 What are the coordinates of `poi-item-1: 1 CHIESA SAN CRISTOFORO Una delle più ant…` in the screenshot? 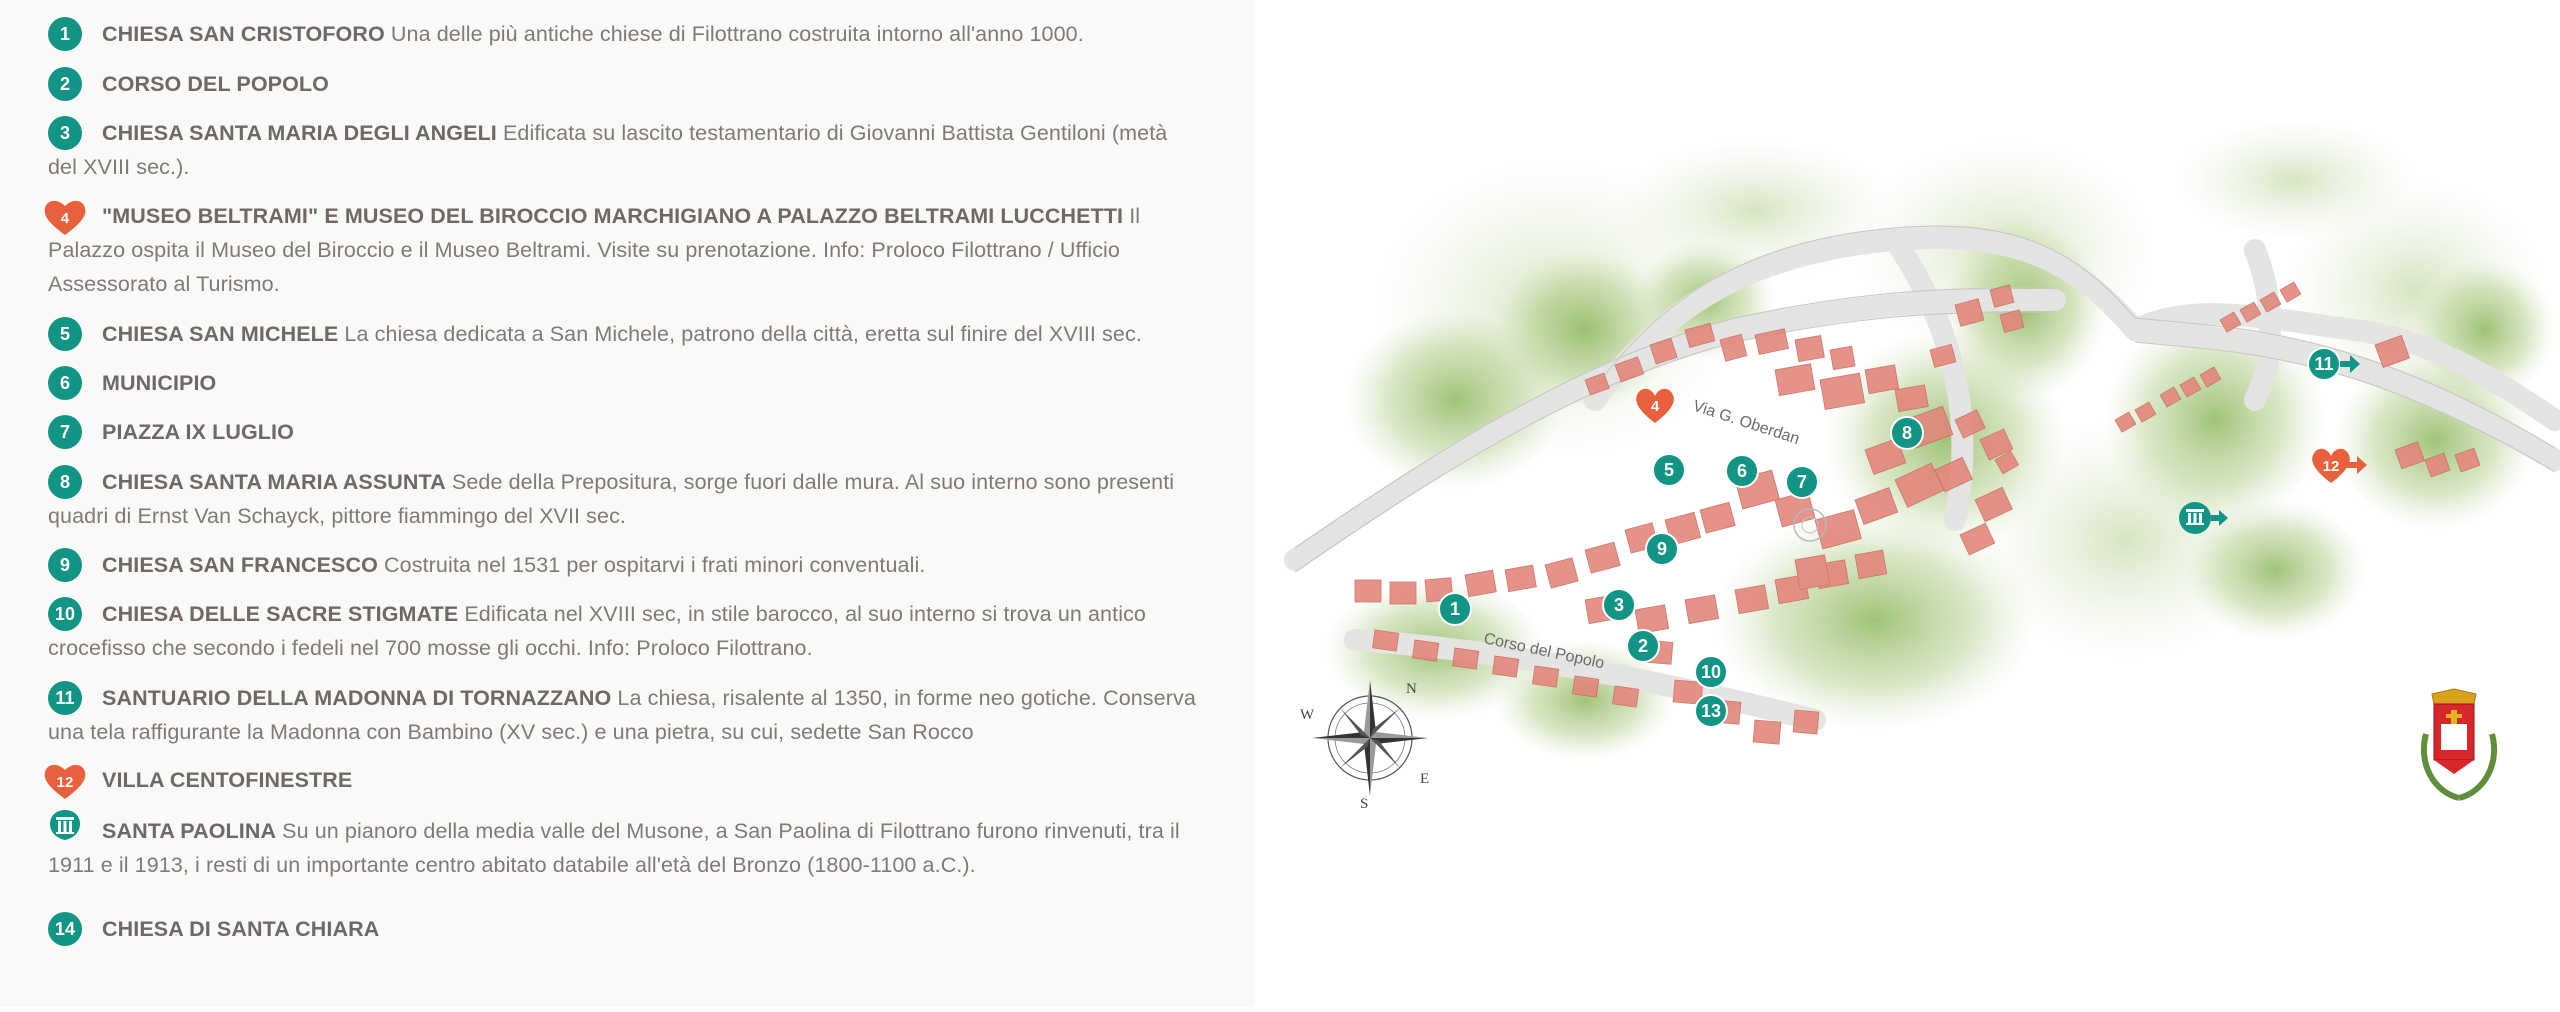 It's located at (623, 34).